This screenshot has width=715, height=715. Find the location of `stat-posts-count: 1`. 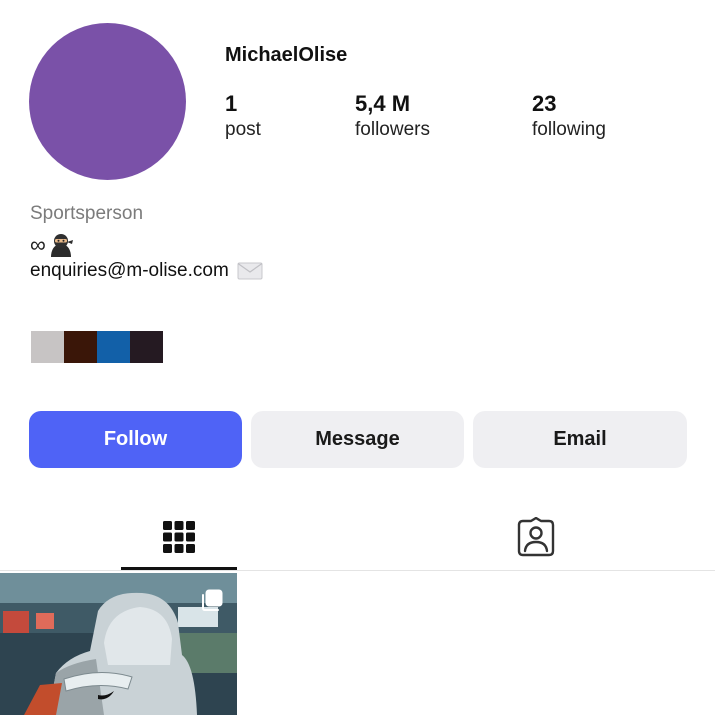

stat-posts-count: 1 is located at coordinates (231, 103).